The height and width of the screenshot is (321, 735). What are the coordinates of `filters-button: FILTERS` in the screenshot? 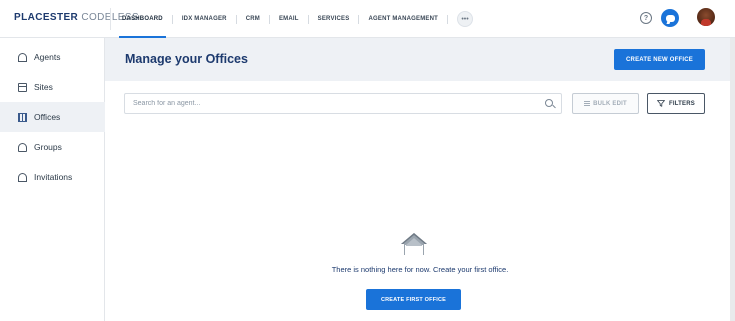 It's located at (676, 103).